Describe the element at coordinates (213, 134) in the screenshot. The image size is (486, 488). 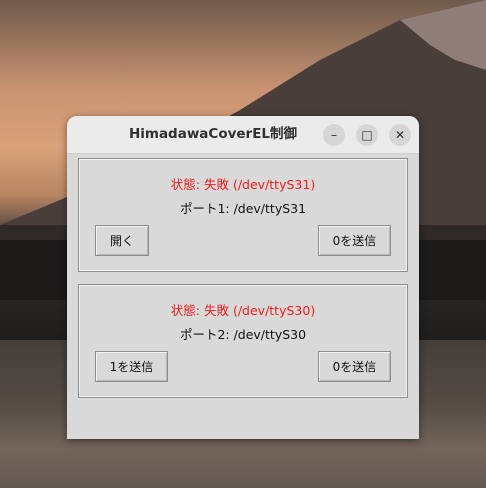
I see `window-title: HimadawaCoverEL制御` at that location.